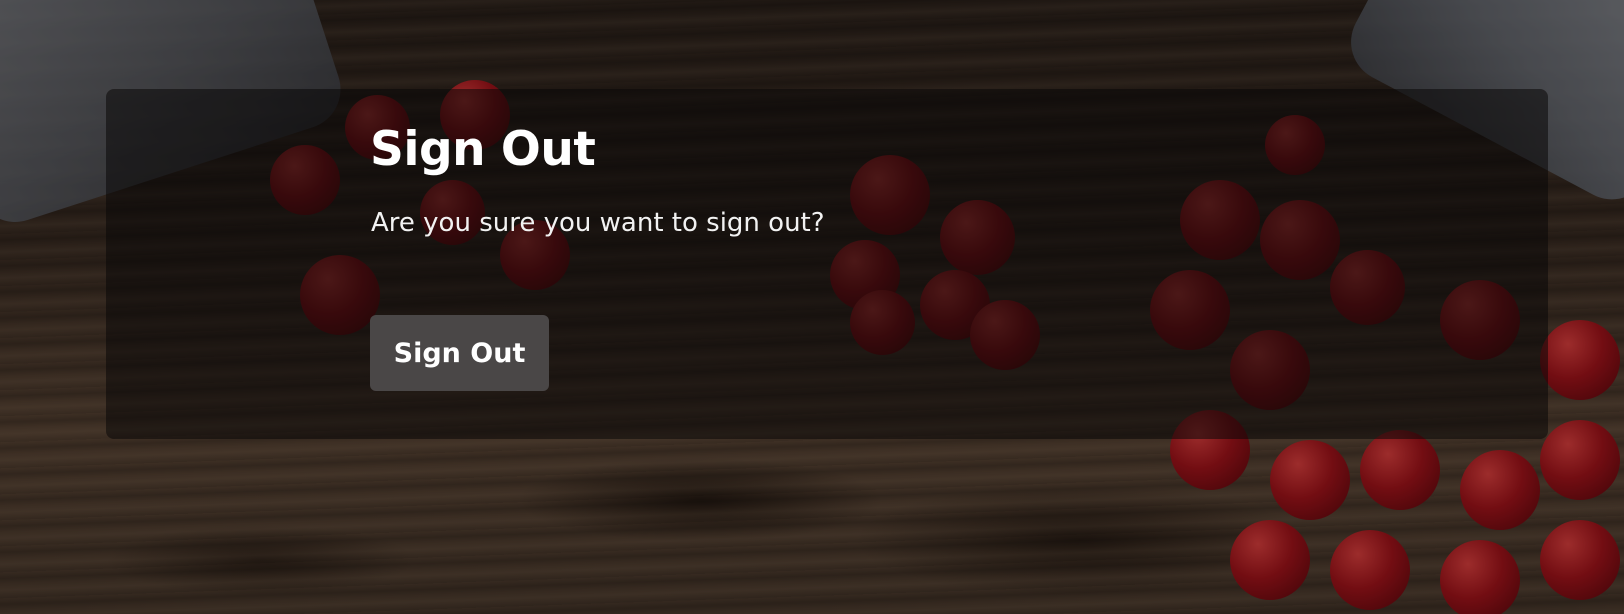 The height and width of the screenshot is (614, 1624). Describe the element at coordinates (598, 223) in the screenshot. I see `sign-out-message: Are you sure you want to sign out?` at that location.